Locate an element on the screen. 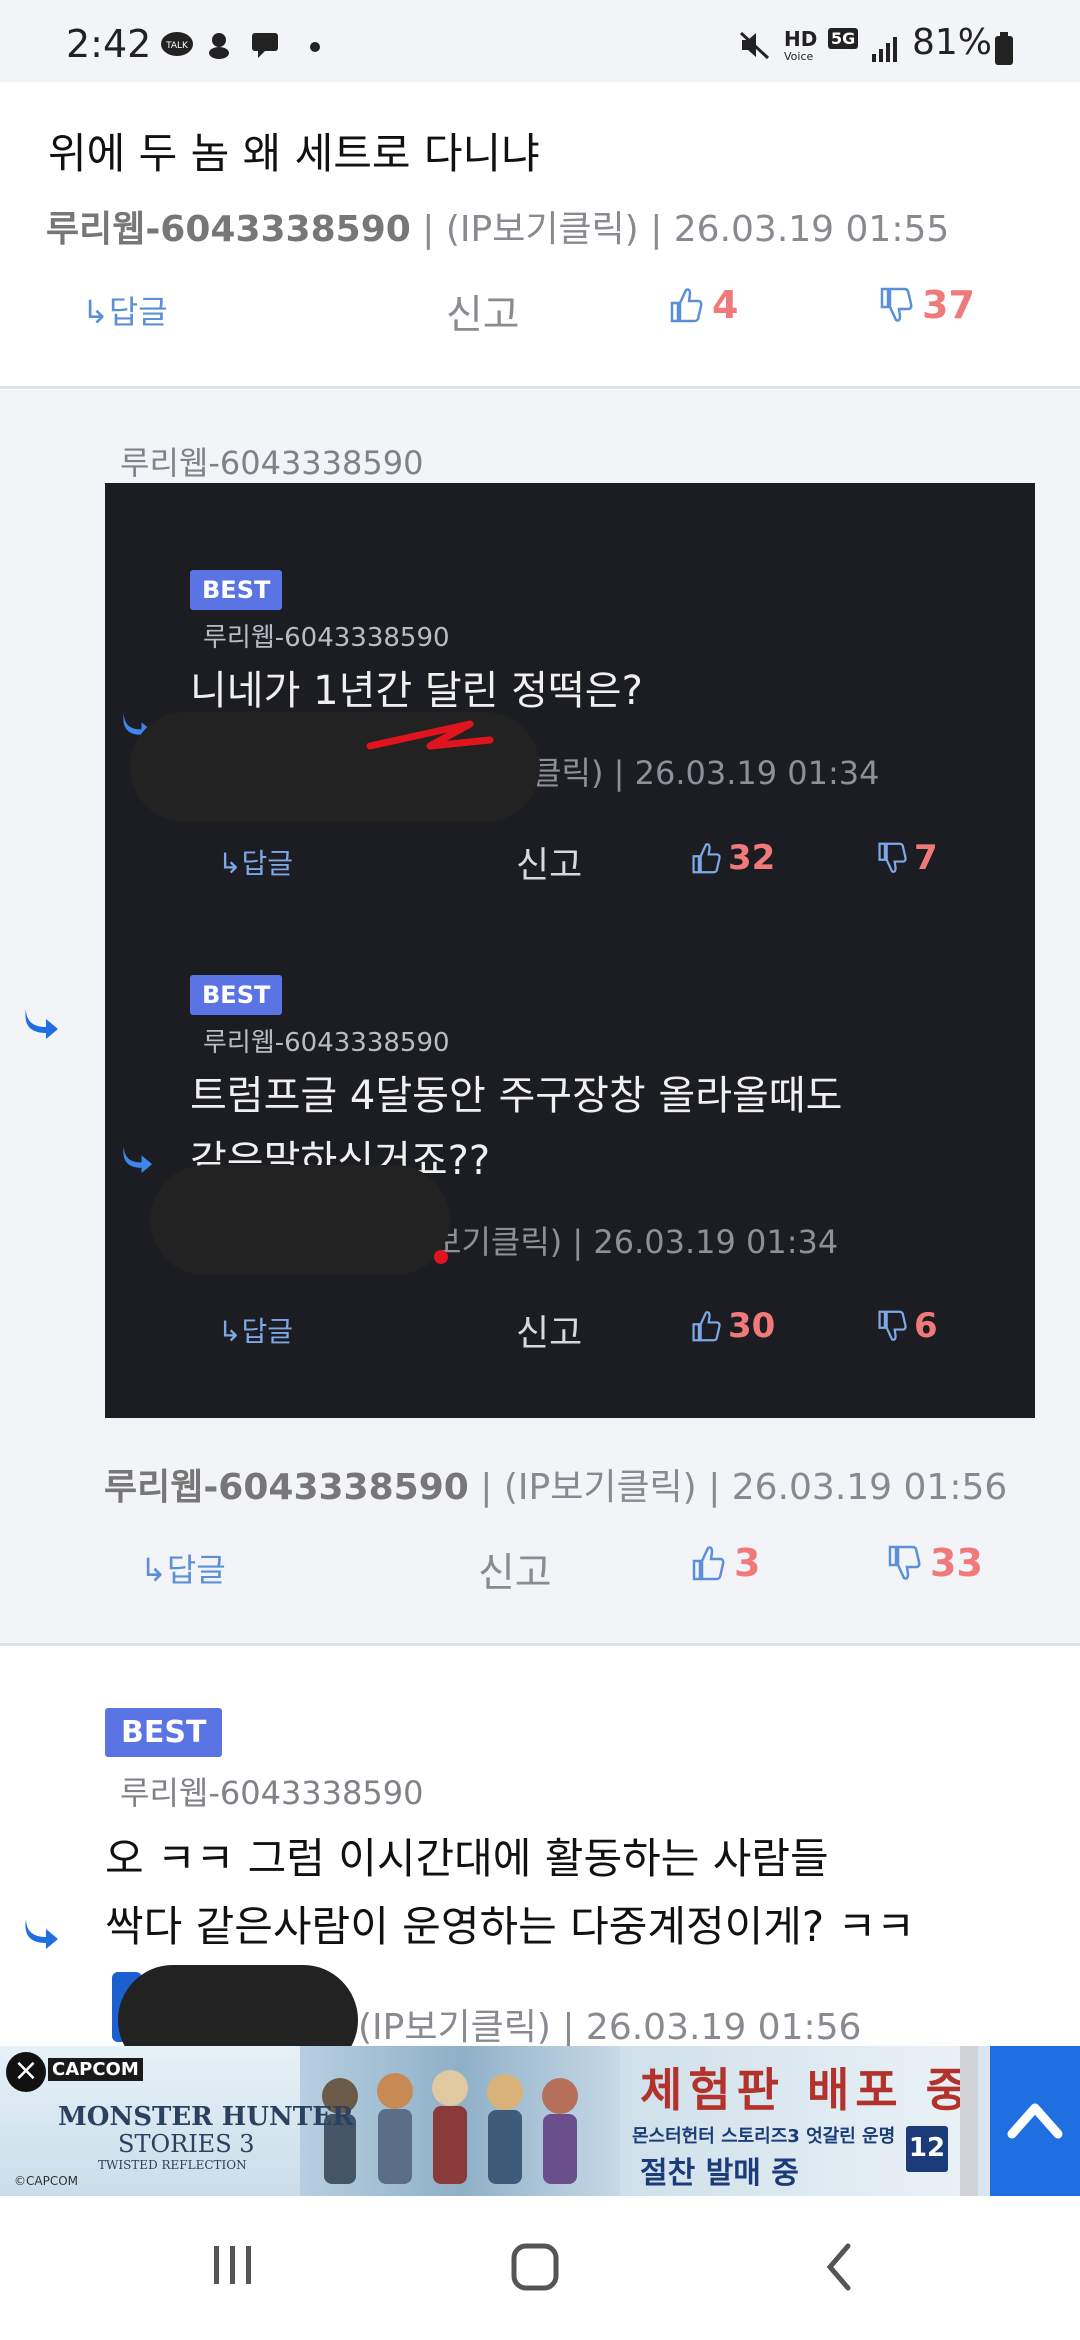 The width and height of the screenshot is (1080, 2340). scroll-to-top-button is located at coordinates (1035, 2121).